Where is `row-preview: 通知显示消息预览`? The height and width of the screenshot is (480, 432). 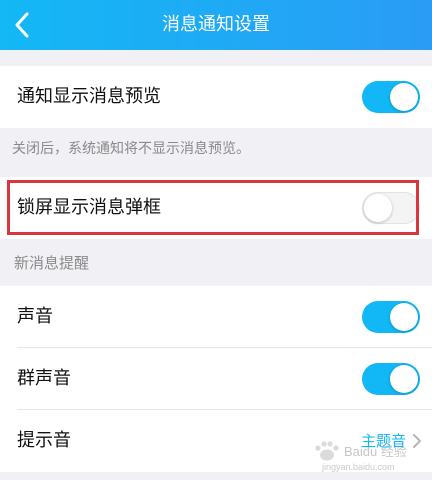
row-preview: 通知显示消息预览 is located at coordinates (216, 97).